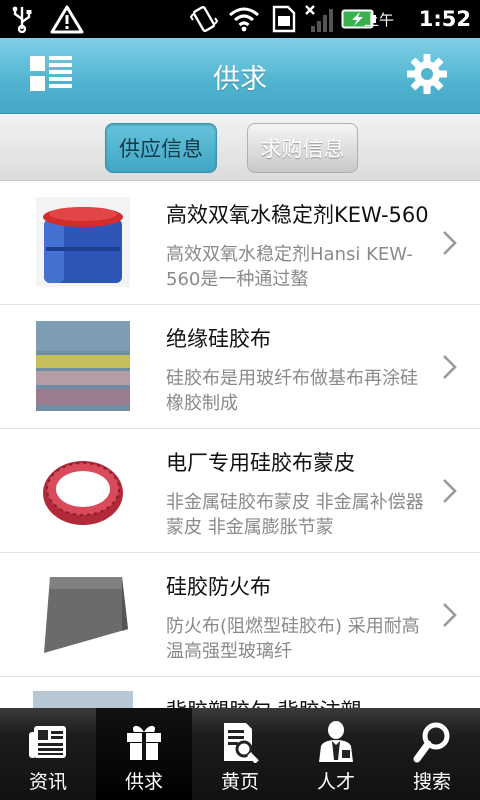 The height and width of the screenshot is (800, 480). Describe the element at coordinates (260, 463) in the screenshot. I see `item-title: 电厂专用硅胶布蒙皮` at that location.